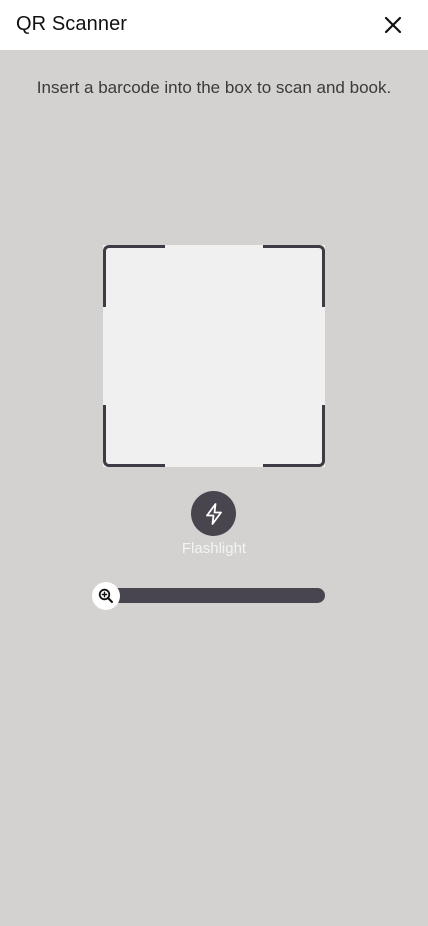 This screenshot has width=428, height=926. What do you see at coordinates (134, 436) in the screenshot?
I see `scan-frame-corner-bottom-left` at bounding box center [134, 436].